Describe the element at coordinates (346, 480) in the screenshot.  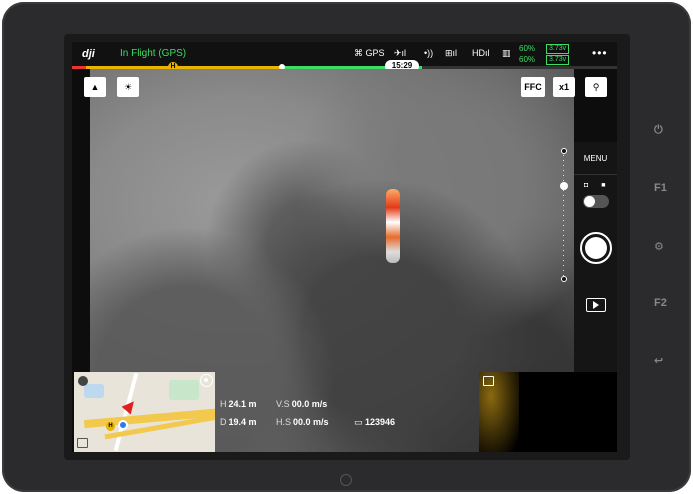
I see `home-button` at that location.